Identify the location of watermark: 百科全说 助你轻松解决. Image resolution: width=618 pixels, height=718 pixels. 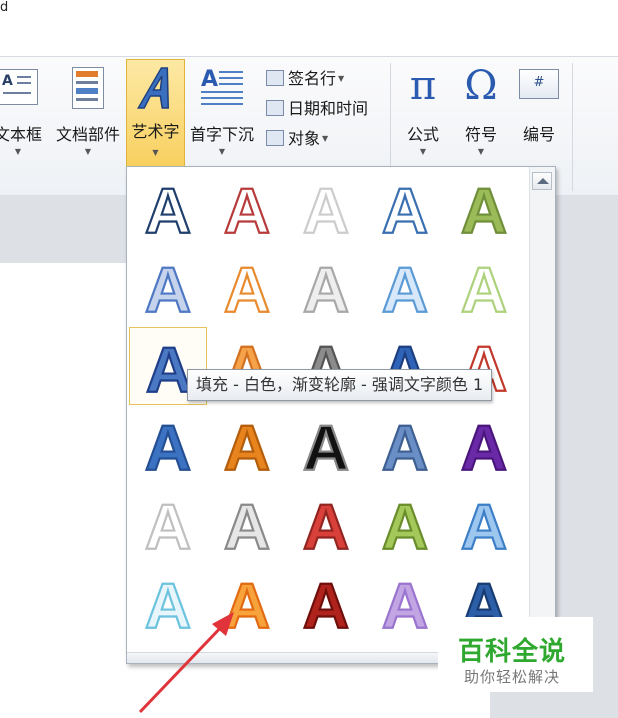
(515, 654).